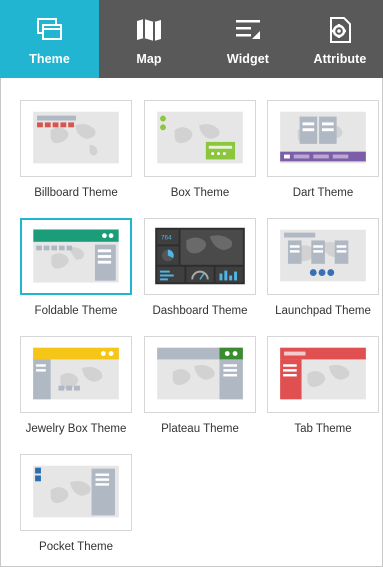  I want to click on dart-thumbnail, so click(323, 138).